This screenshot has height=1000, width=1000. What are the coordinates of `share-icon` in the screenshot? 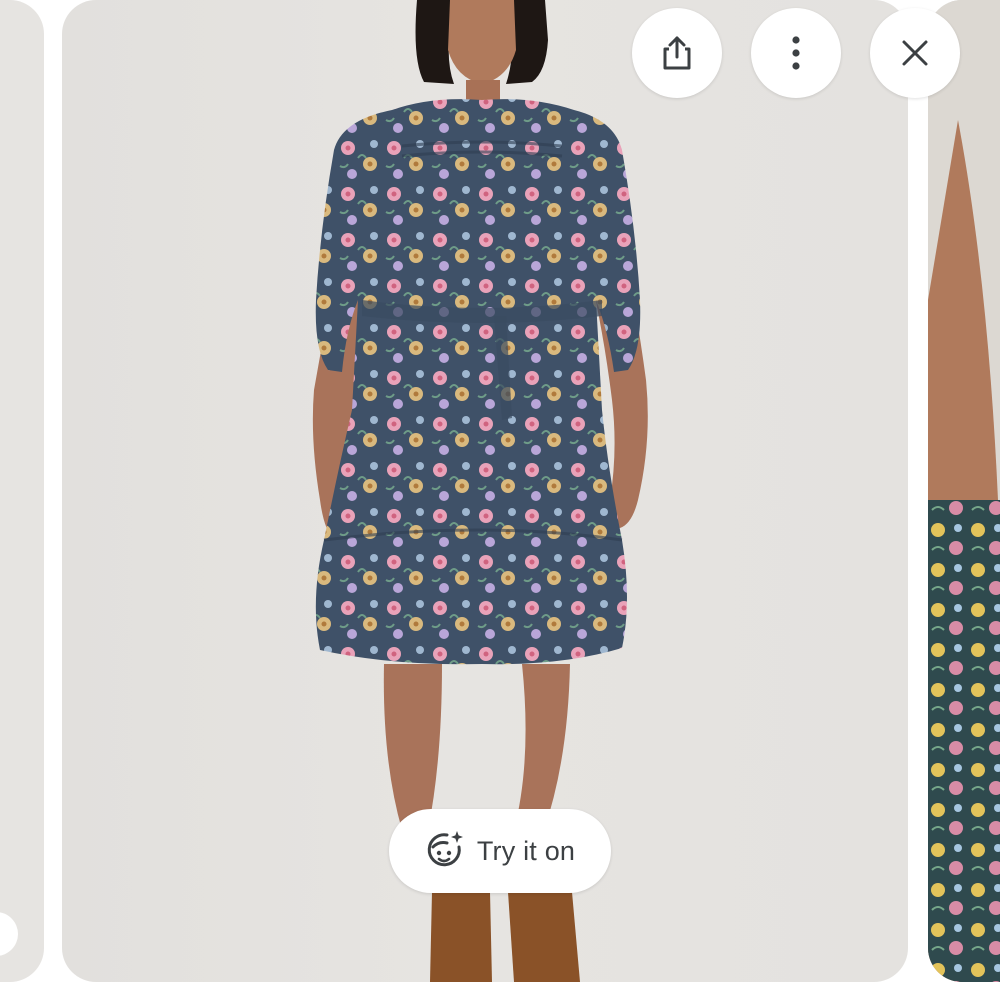 It's located at (677, 53).